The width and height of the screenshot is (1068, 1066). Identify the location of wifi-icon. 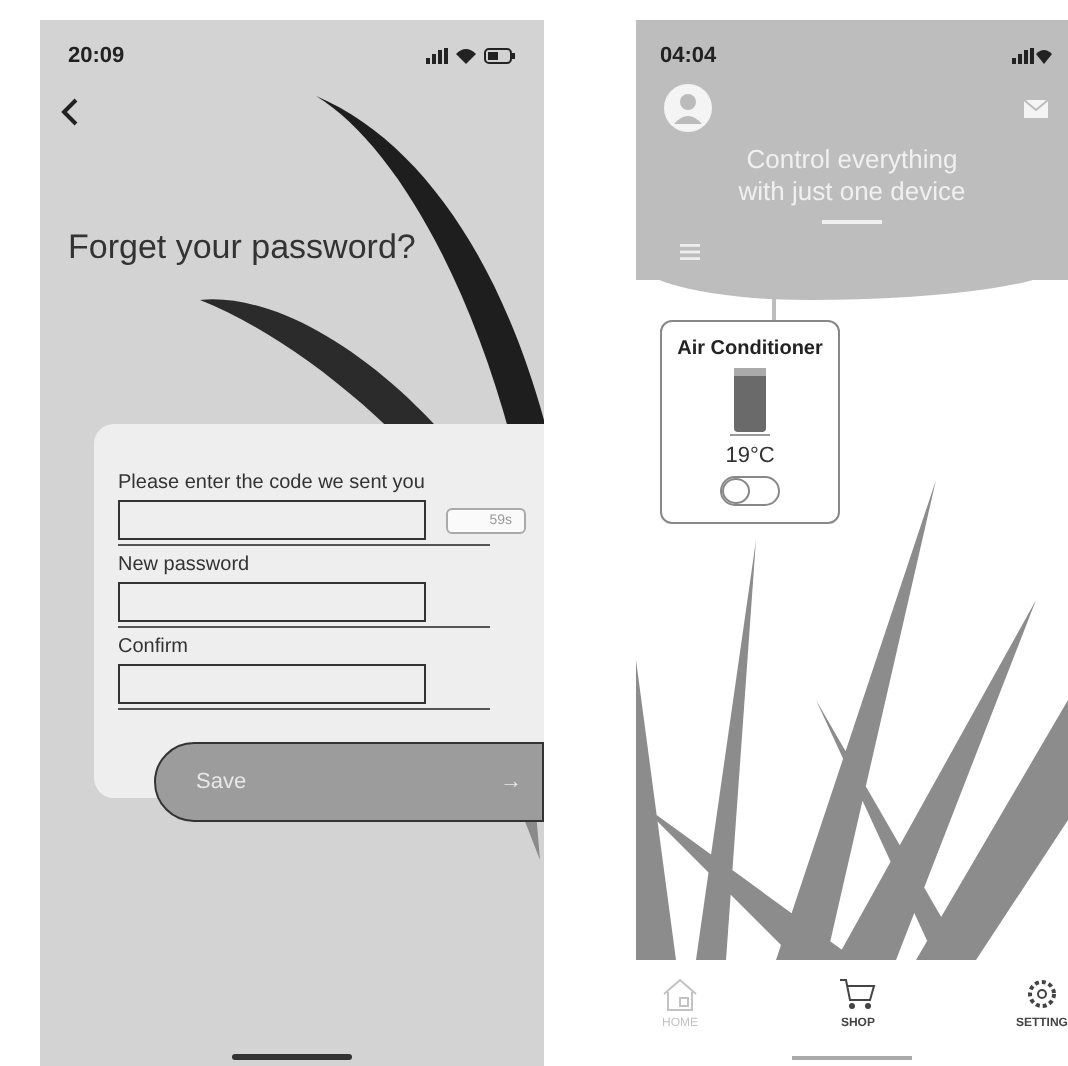
(466, 56).